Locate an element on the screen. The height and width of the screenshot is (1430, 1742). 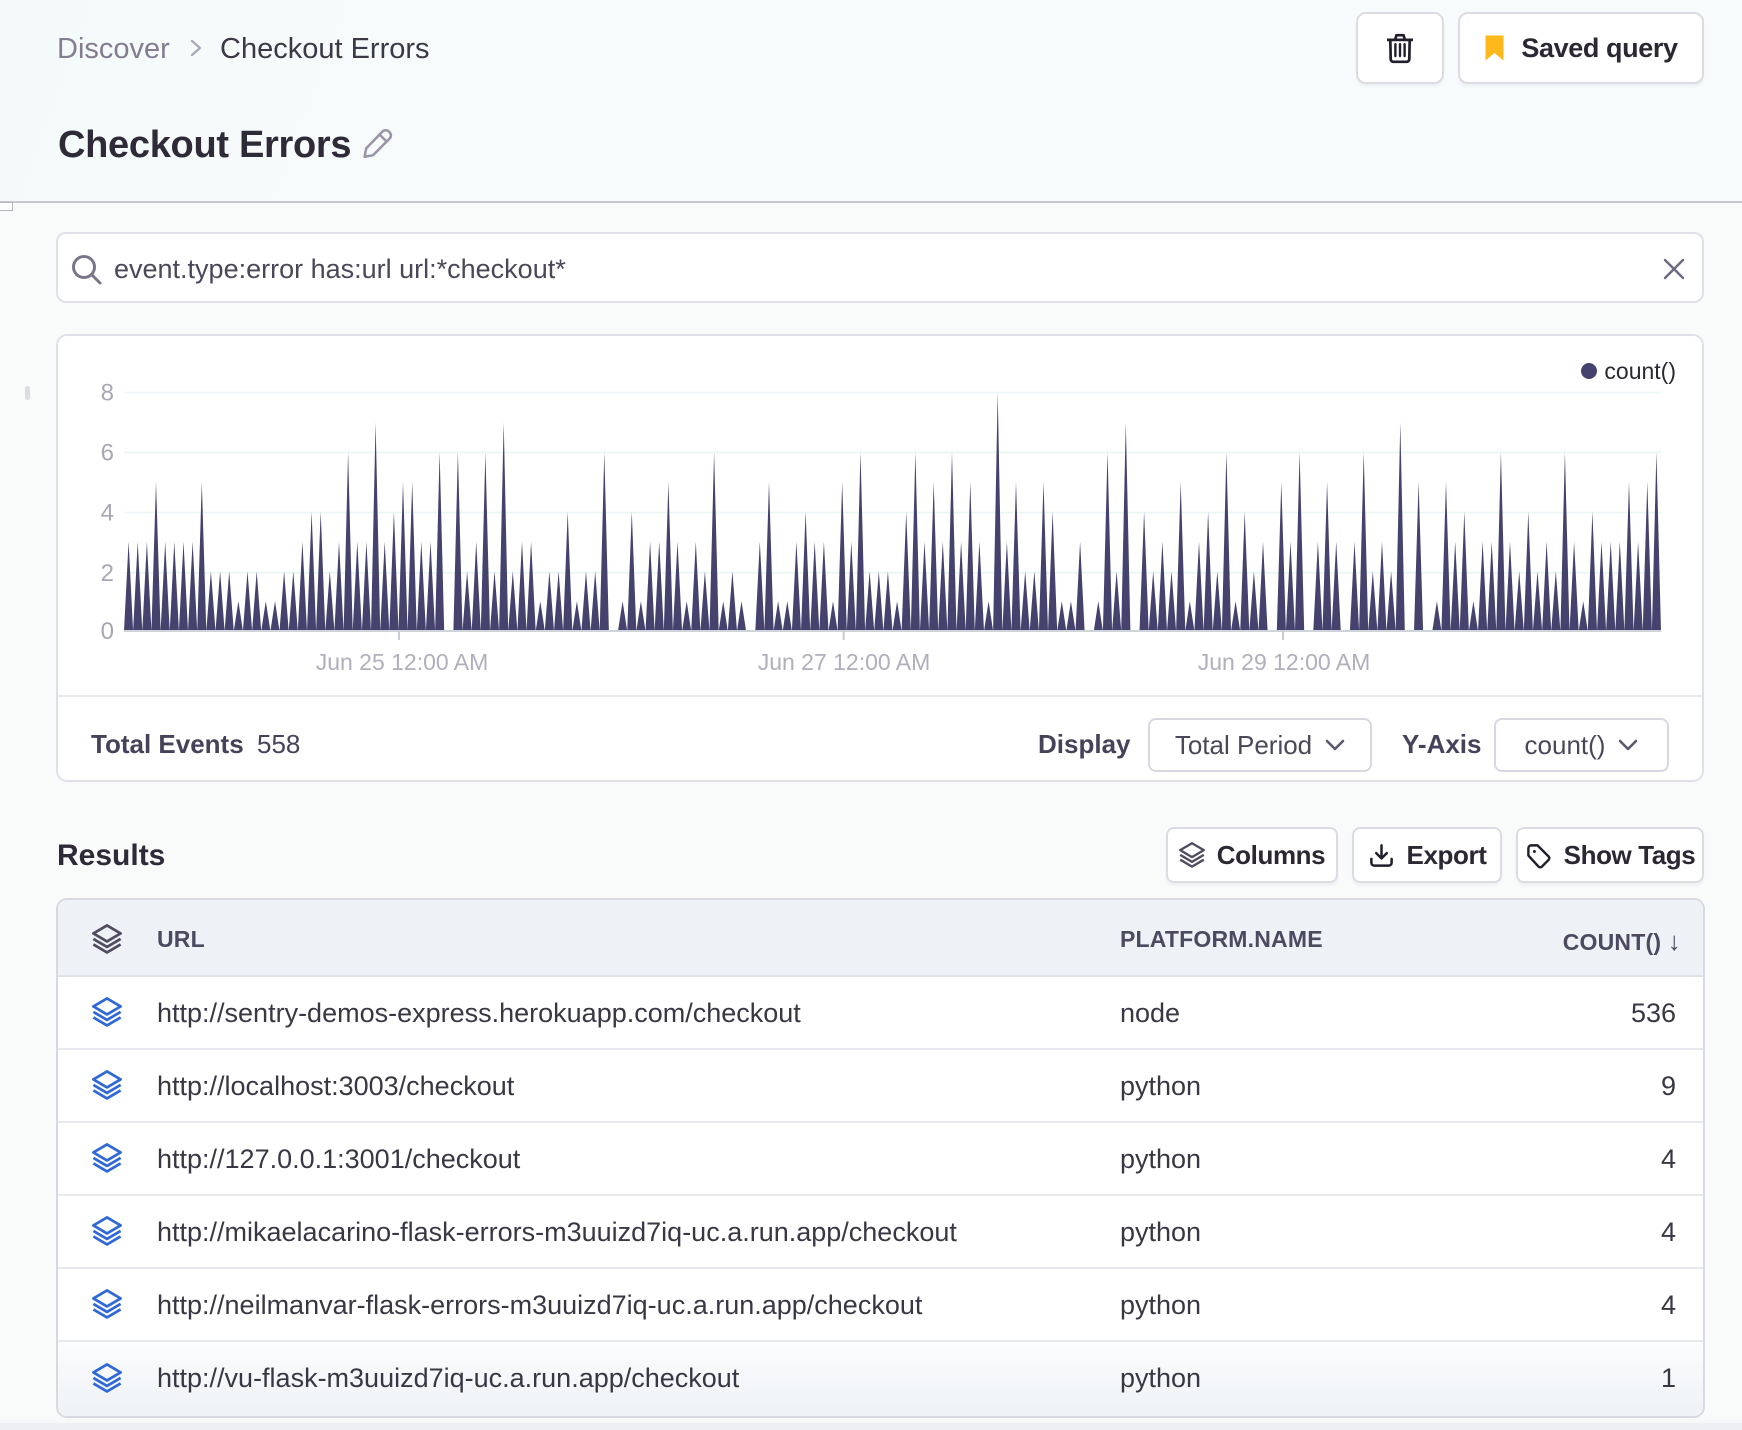
svg-text: Jun 25 12:00 AM is located at coordinates (402, 662).